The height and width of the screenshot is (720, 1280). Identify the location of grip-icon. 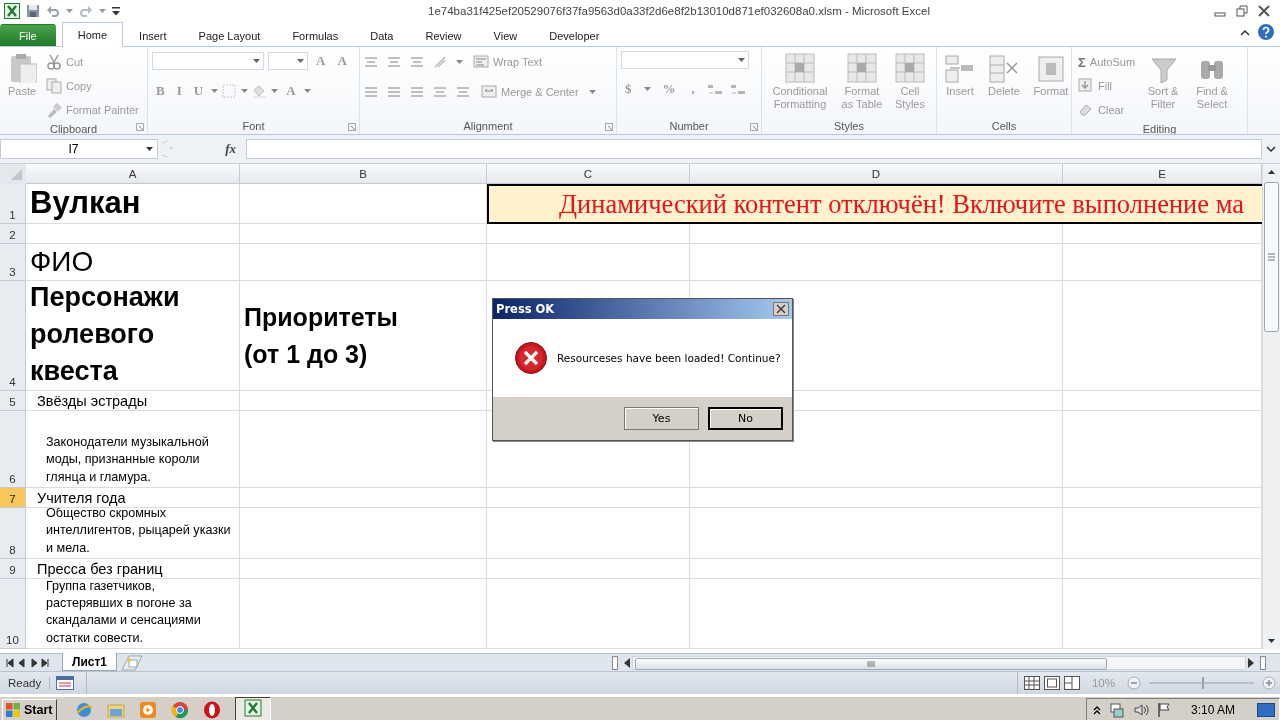
(871, 663).